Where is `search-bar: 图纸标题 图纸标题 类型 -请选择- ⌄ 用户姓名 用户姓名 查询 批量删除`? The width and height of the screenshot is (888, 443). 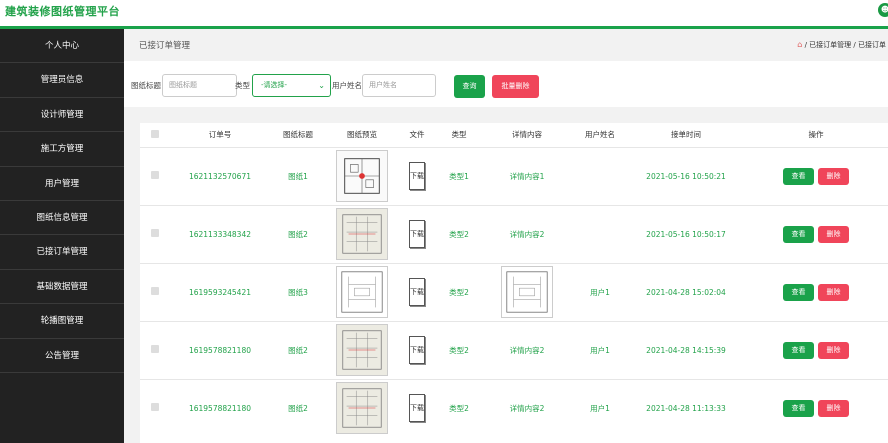
search-bar: 图纸标题 图纸标题 类型 -请选择- ⌄ 用户姓名 用户姓名 查询 批量删除 is located at coordinates (506, 84).